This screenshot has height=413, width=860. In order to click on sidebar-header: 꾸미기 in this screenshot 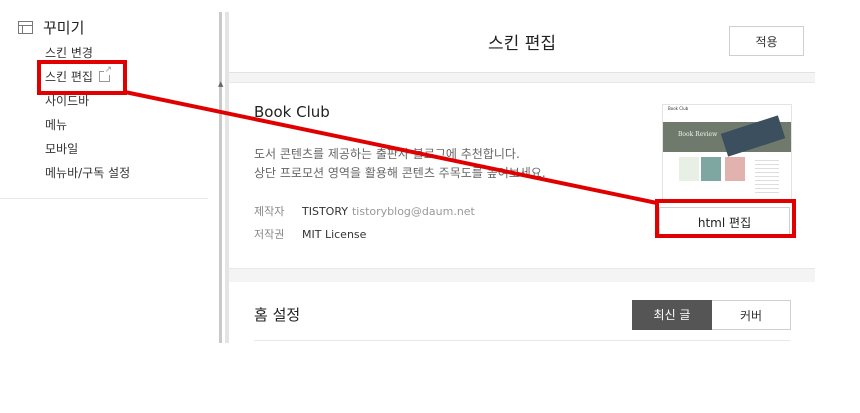, I will do `click(51, 27)`.